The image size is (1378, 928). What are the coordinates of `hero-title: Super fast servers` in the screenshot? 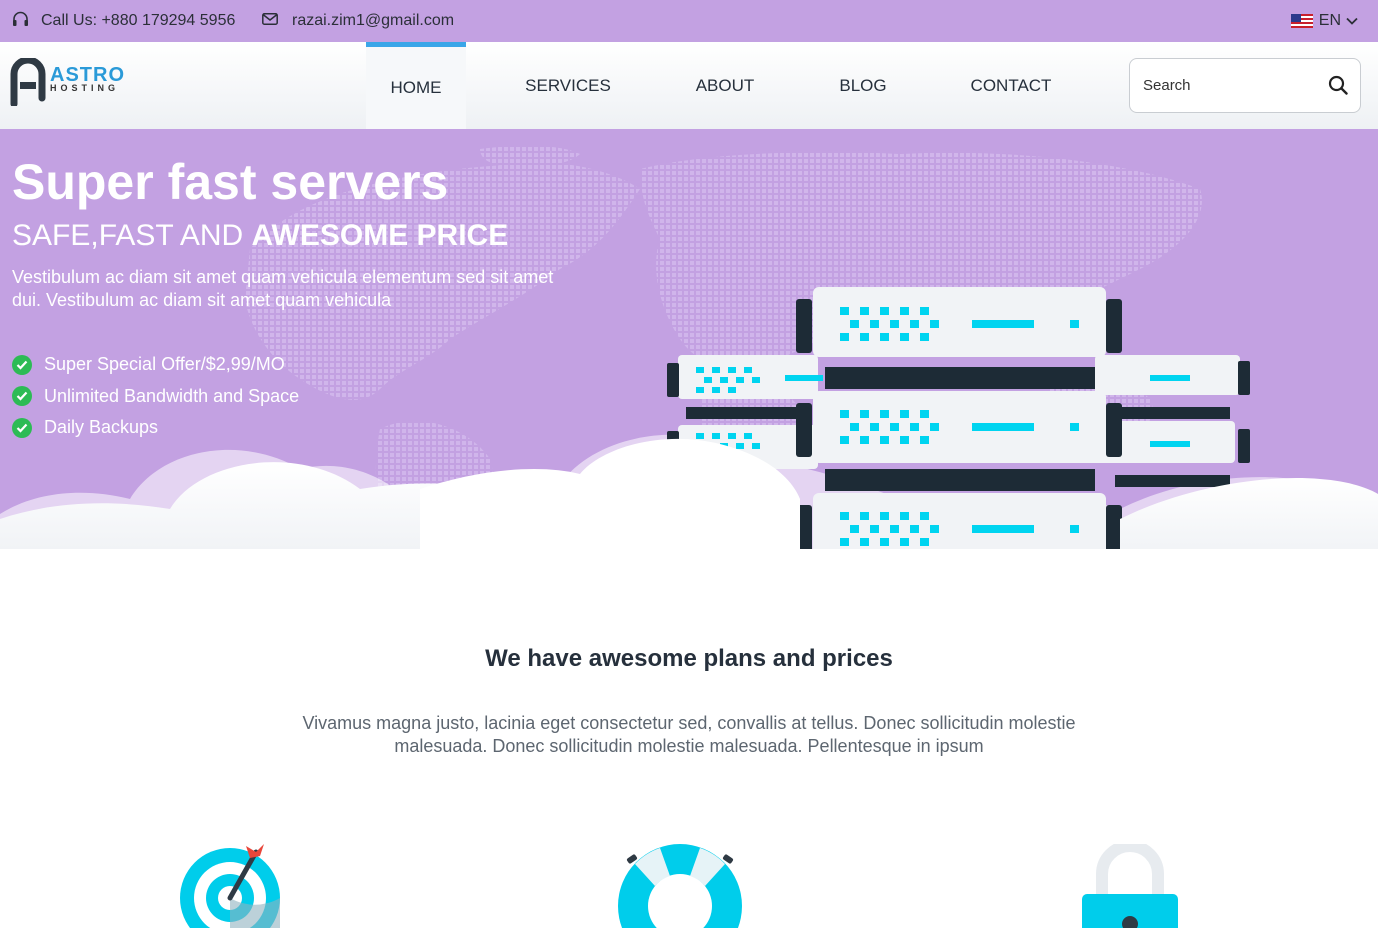 It's located at (230, 182).